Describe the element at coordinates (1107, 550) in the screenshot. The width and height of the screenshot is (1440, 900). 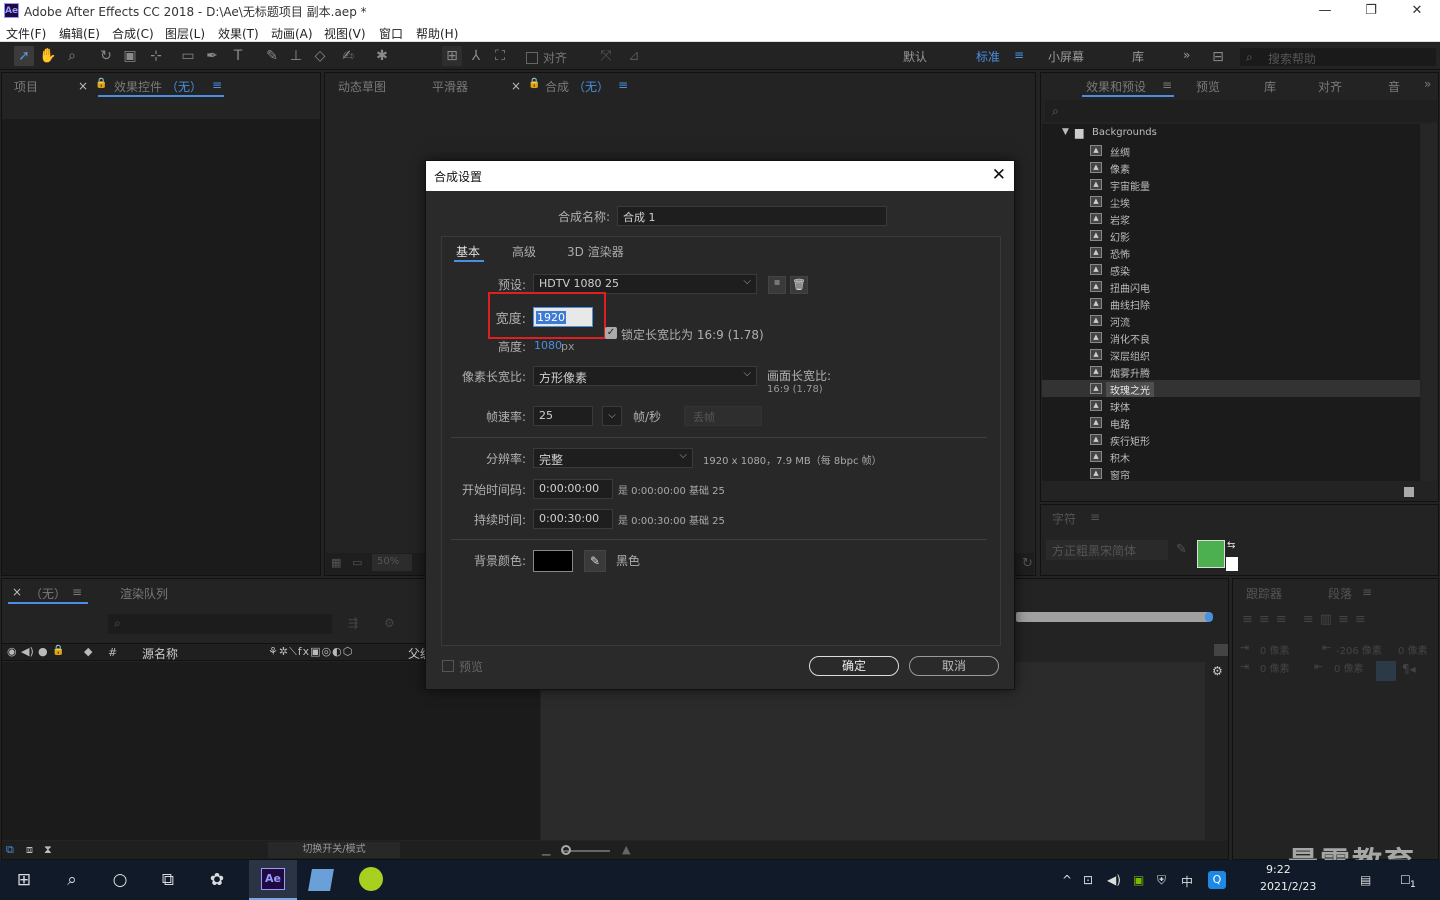
I see `font-family-dropdown: 方正粗黑宋简体` at that location.